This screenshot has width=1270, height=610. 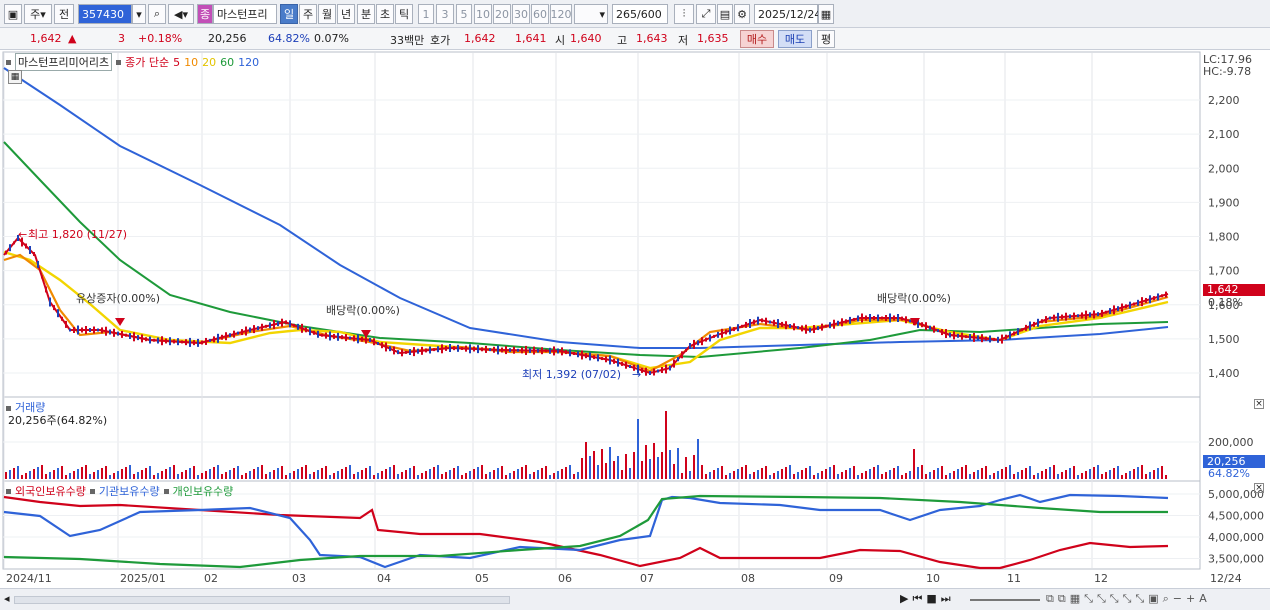 What do you see at coordinates (757, 39) in the screenshot?
I see `buy-button: 매수` at bounding box center [757, 39].